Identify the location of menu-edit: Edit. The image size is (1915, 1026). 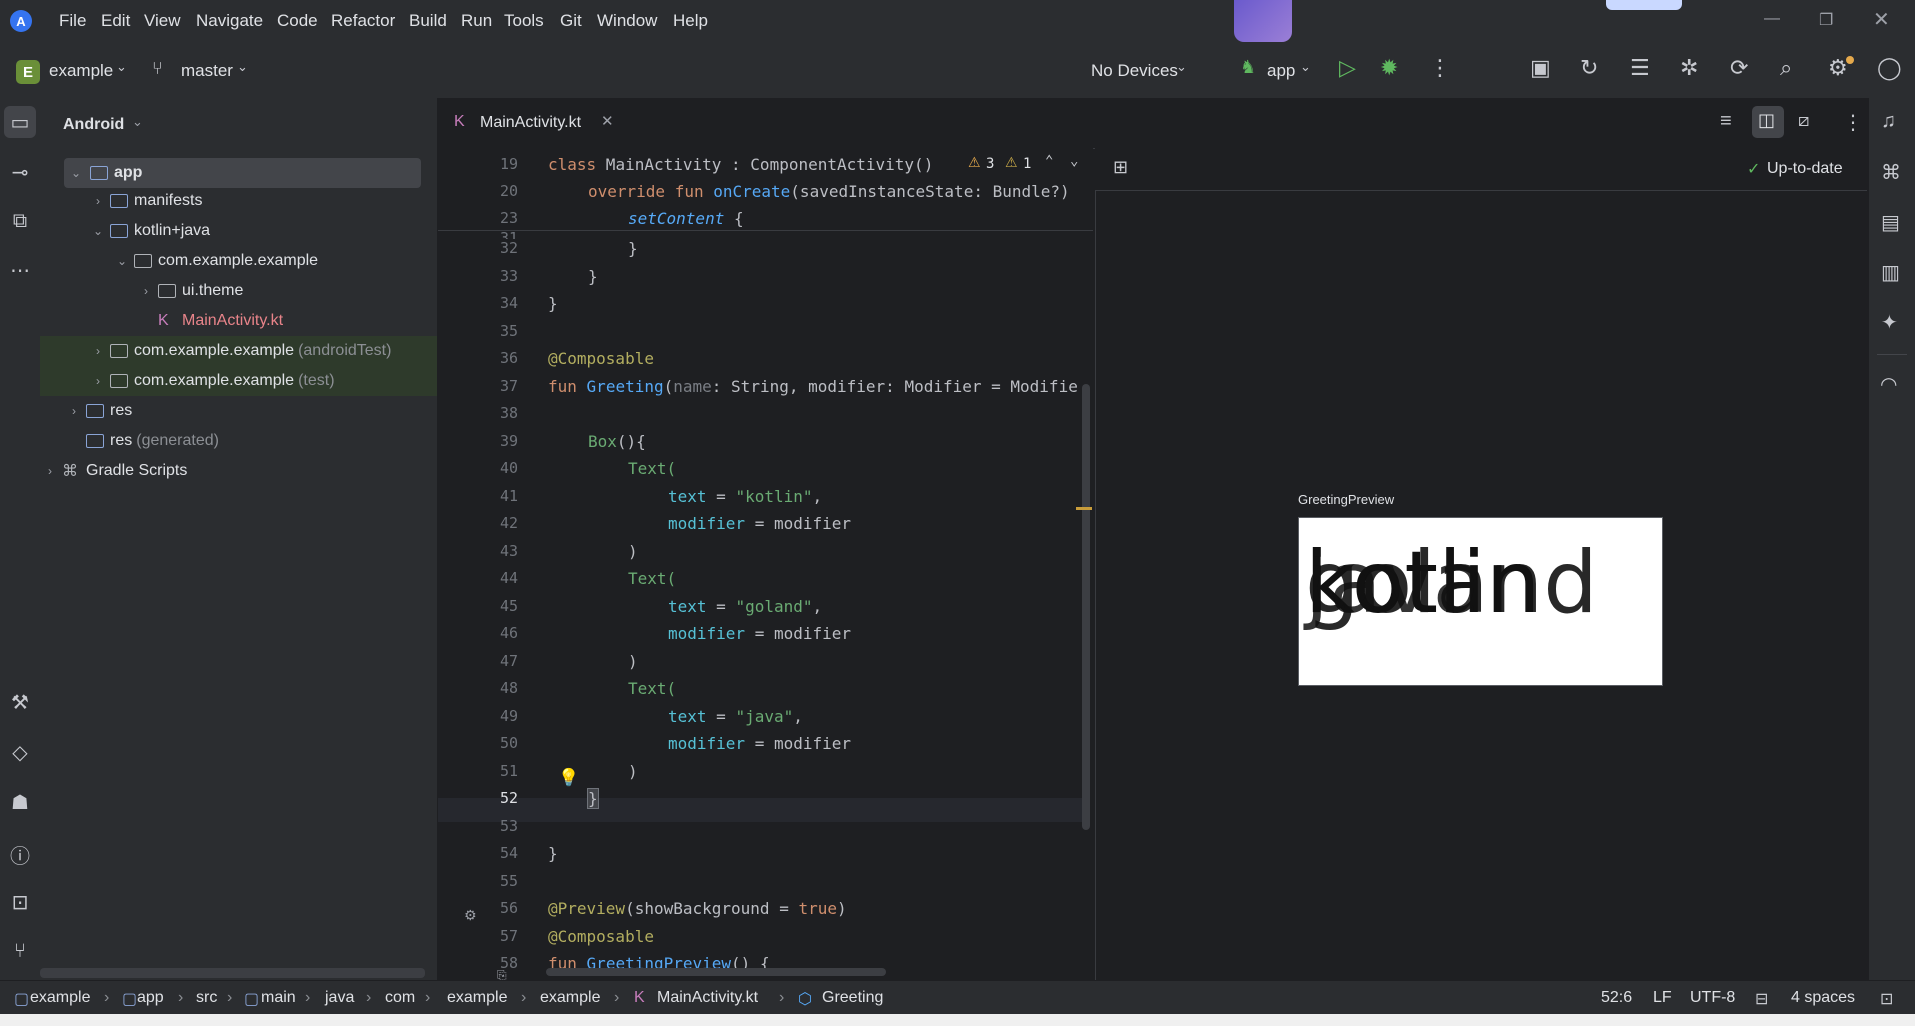
(115, 21).